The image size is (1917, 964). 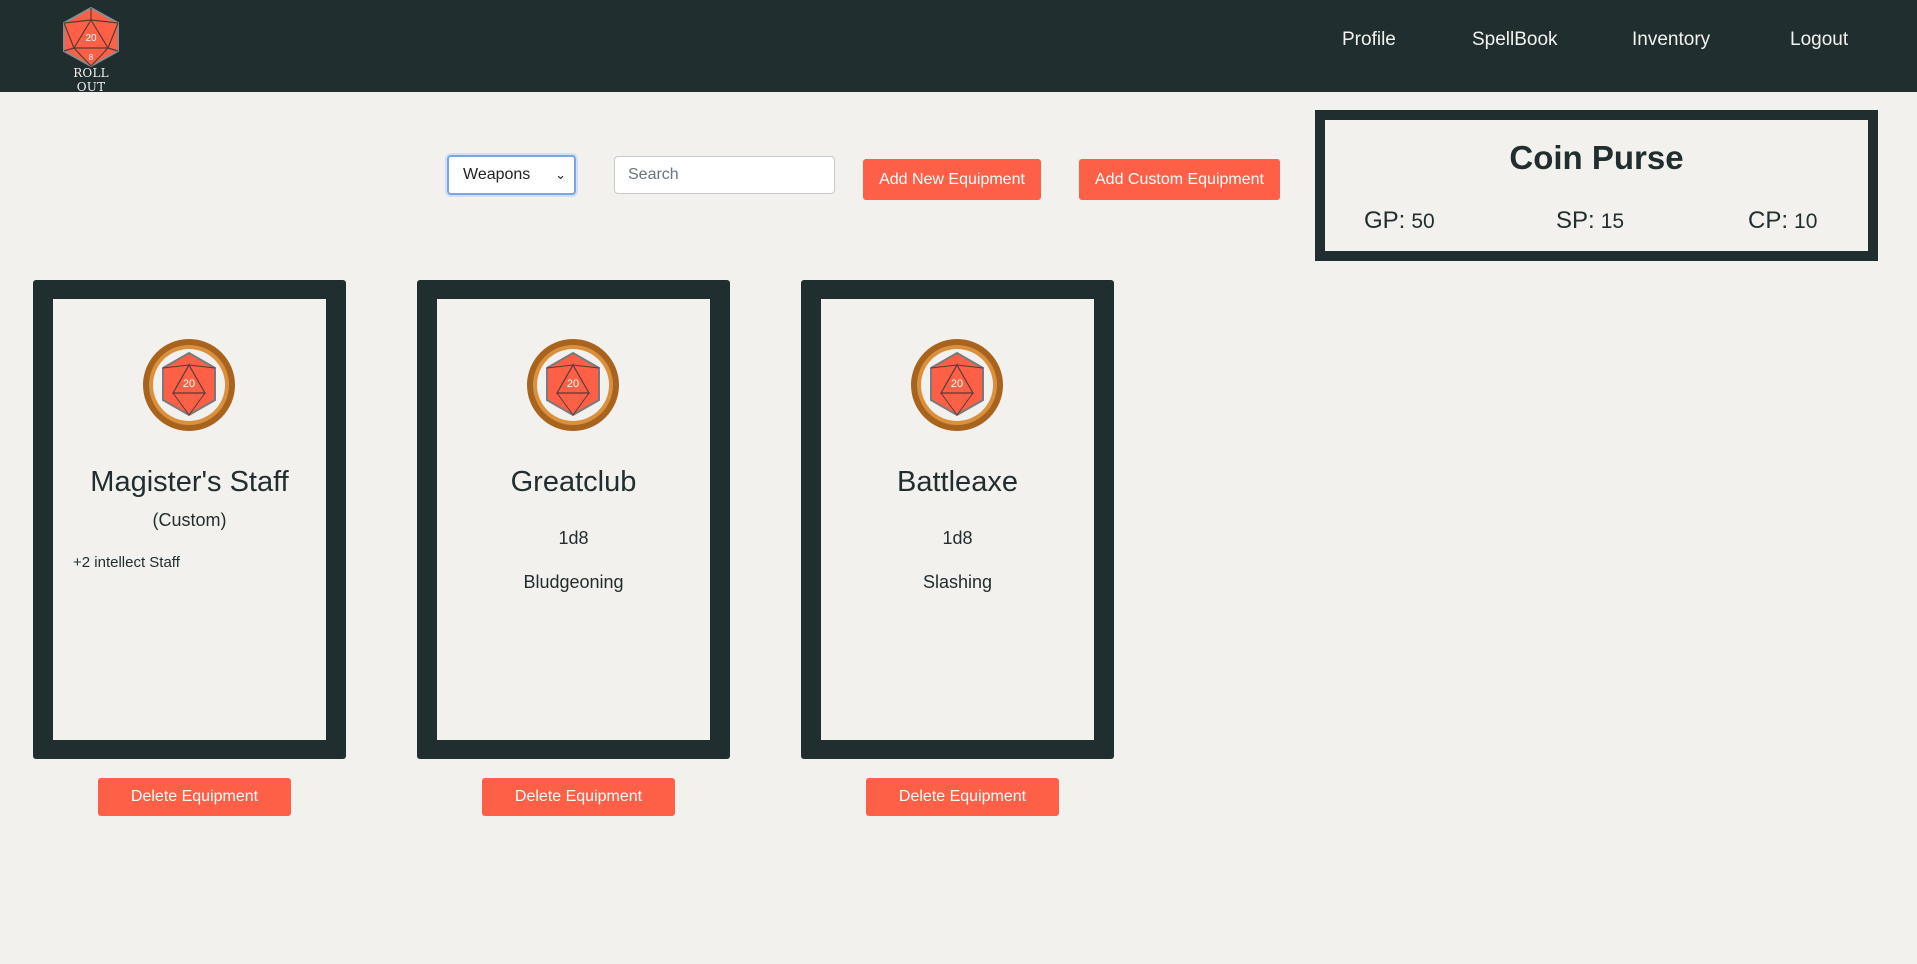 What do you see at coordinates (1819, 40) in the screenshot?
I see `nav-logout: Logout` at bounding box center [1819, 40].